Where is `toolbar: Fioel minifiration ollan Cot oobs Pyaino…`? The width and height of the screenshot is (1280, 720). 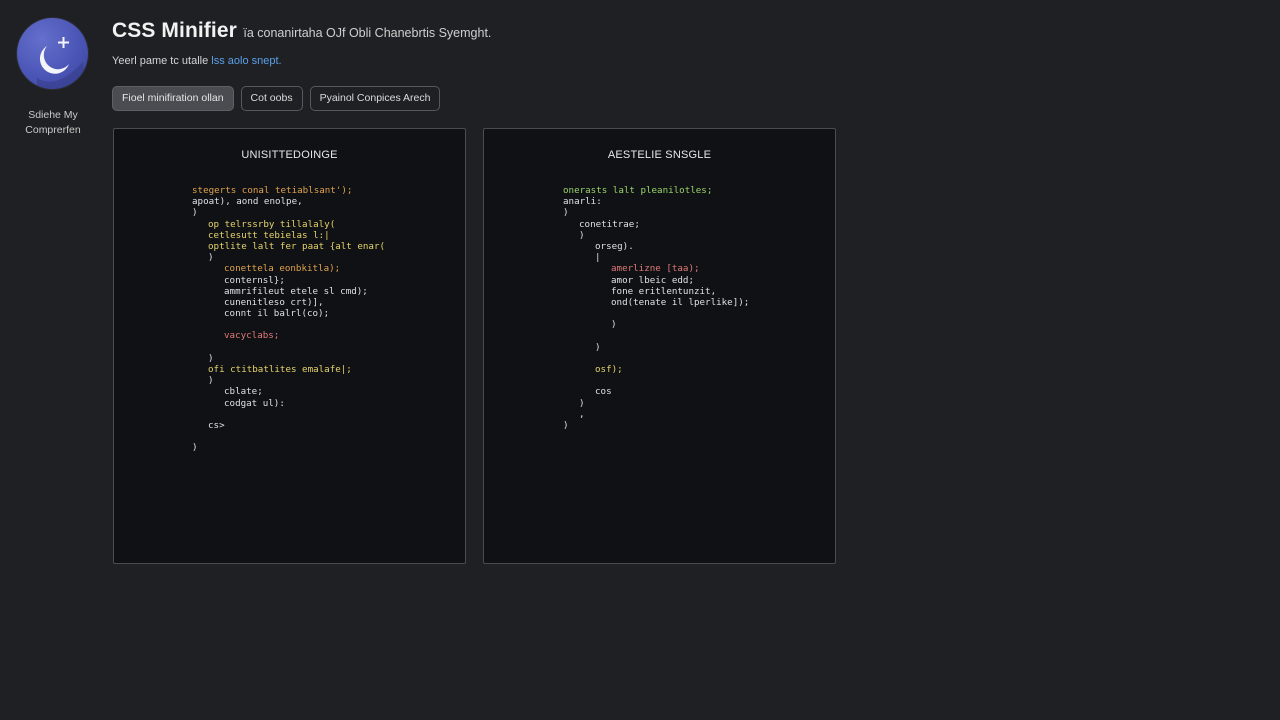
toolbar: Fioel minifiration ollan Cot oobs Pyaino… is located at coordinates (276, 98).